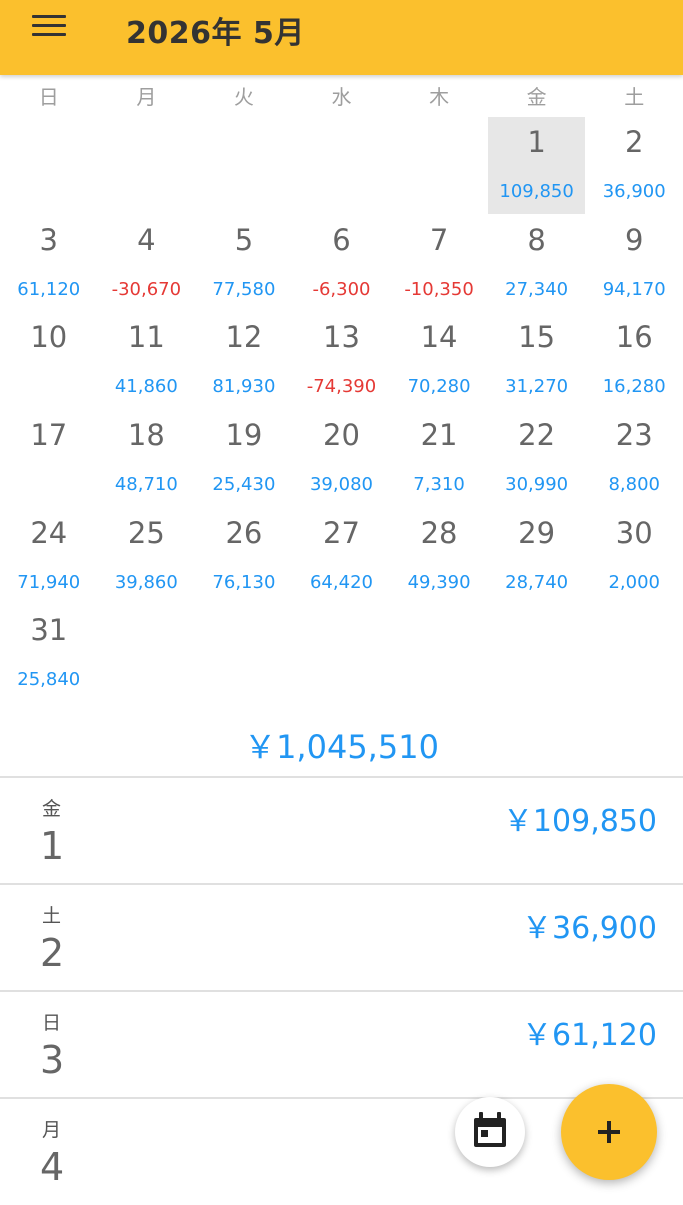 The image size is (683, 1205). What do you see at coordinates (49, 680) in the screenshot?
I see `day-amount: 25,840` at bounding box center [49, 680].